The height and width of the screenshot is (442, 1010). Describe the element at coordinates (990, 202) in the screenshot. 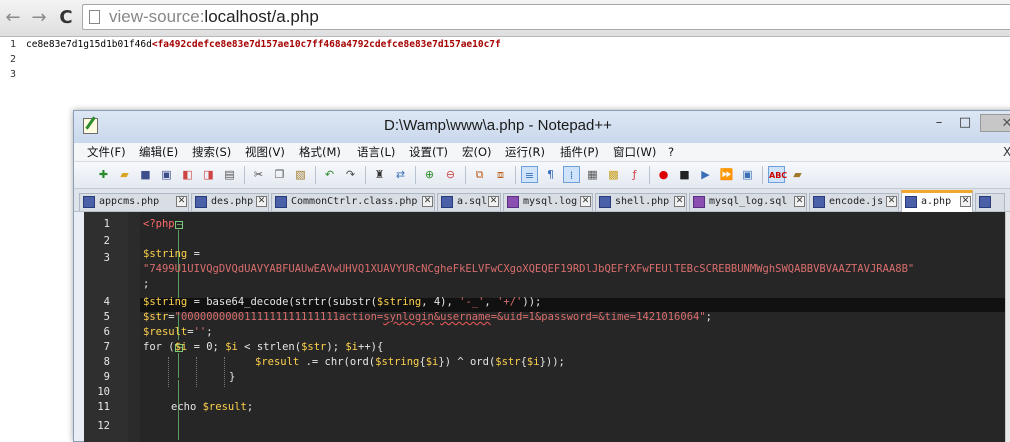

I see `tab-overflow` at that location.